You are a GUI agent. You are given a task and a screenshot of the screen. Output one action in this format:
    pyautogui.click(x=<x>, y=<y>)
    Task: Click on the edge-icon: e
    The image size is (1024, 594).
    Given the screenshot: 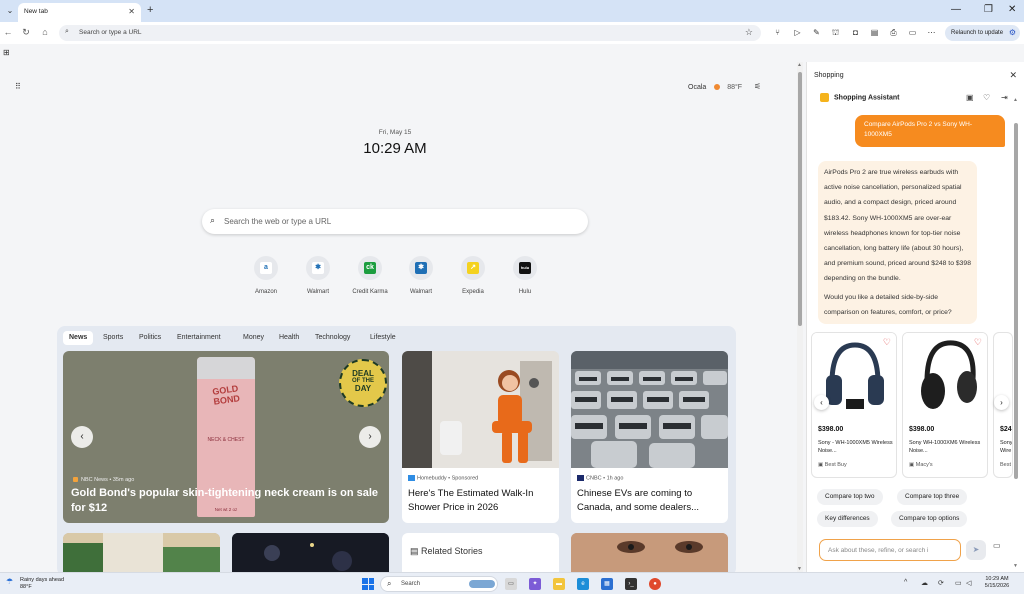 What is the action you would take?
    pyautogui.click(x=583, y=584)
    